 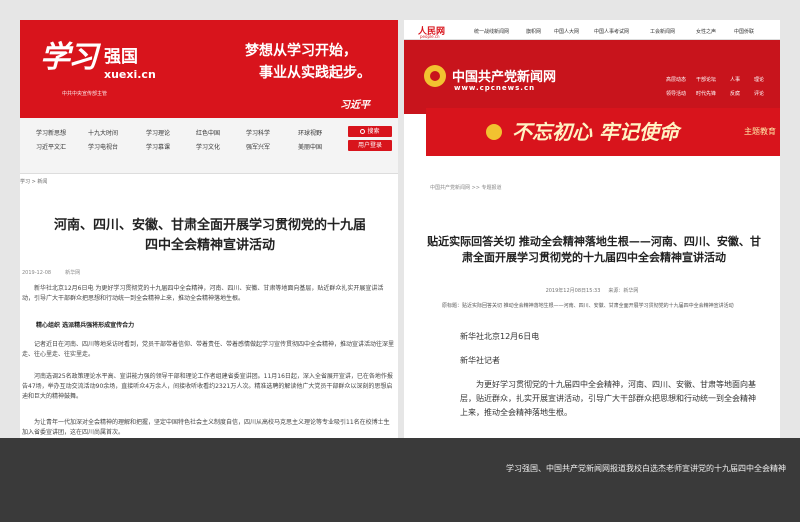 What do you see at coordinates (355, 105) in the screenshot?
I see `xuexi-signature: 习近平` at bounding box center [355, 105].